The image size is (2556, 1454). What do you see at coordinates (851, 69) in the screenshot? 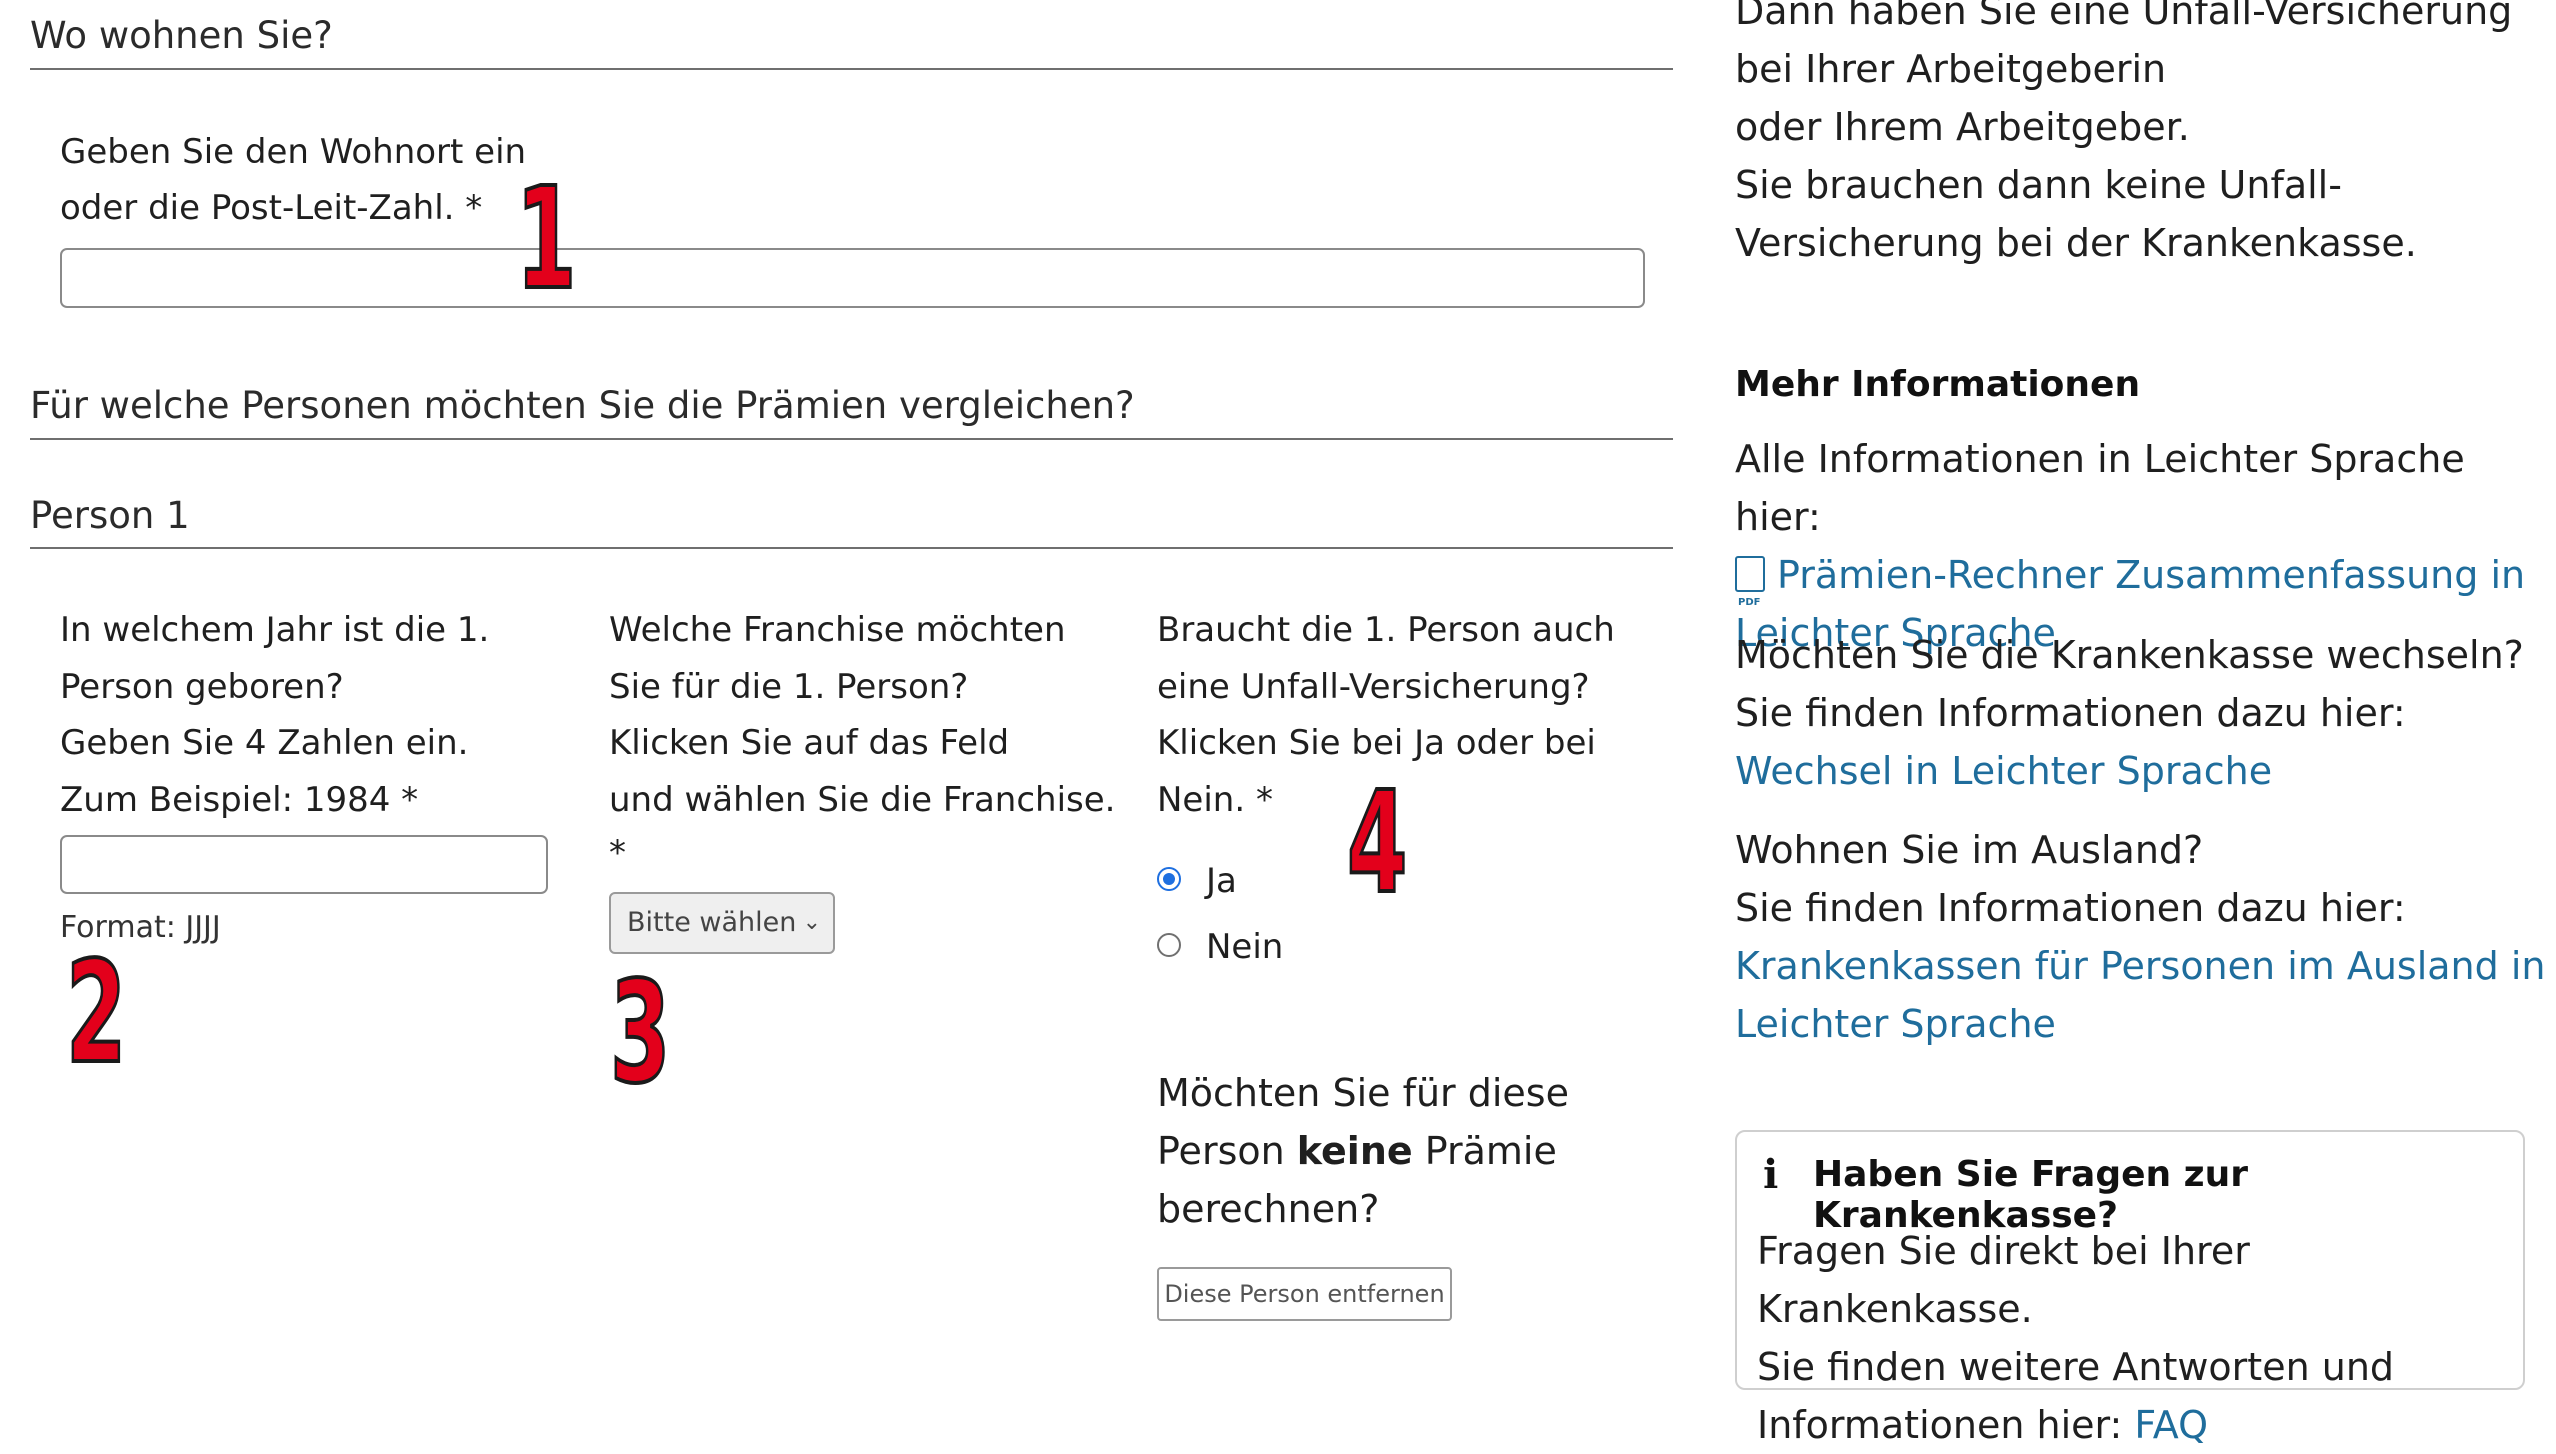
I see `residence-divider` at bounding box center [851, 69].